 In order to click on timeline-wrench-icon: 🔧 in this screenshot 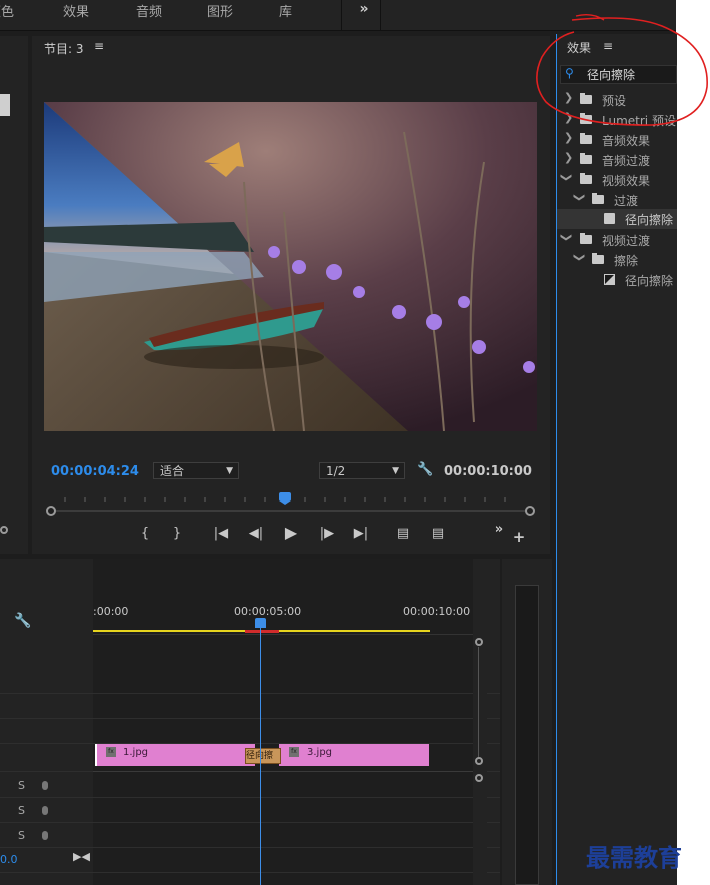, I will do `click(22, 621)`.